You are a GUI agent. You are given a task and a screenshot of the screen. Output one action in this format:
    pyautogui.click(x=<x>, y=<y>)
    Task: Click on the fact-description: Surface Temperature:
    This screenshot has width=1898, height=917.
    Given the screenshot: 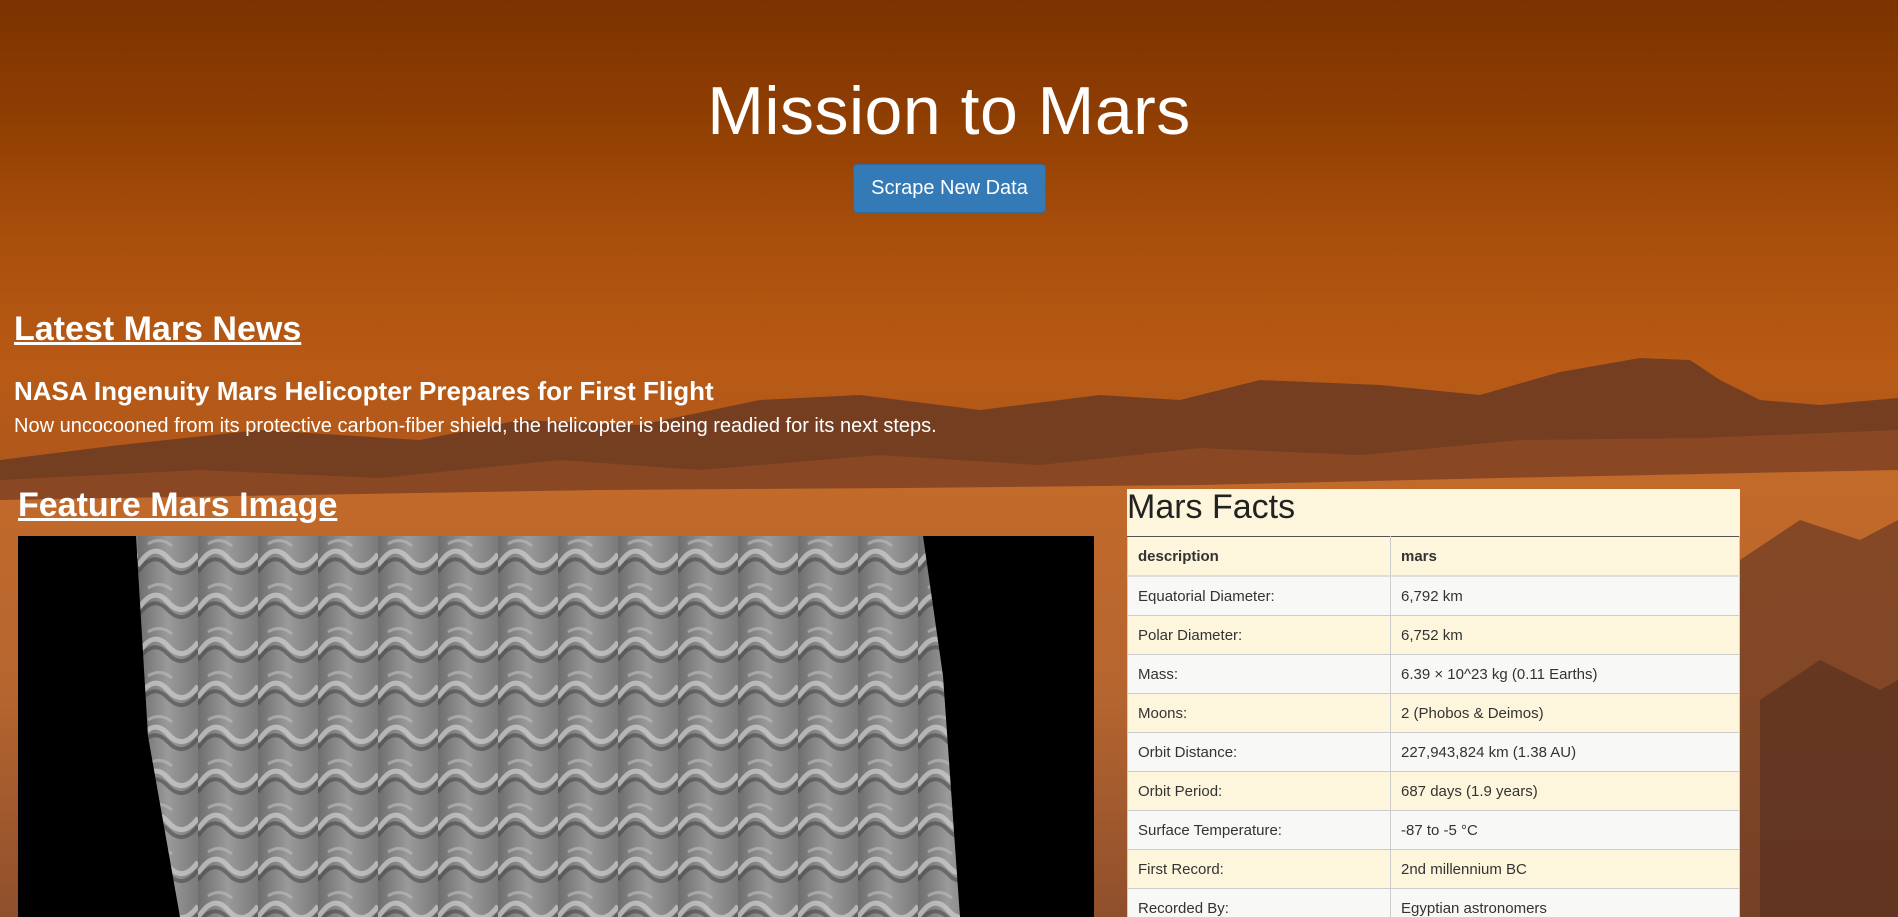 What is the action you would take?
    pyautogui.click(x=1259, y=830)
    